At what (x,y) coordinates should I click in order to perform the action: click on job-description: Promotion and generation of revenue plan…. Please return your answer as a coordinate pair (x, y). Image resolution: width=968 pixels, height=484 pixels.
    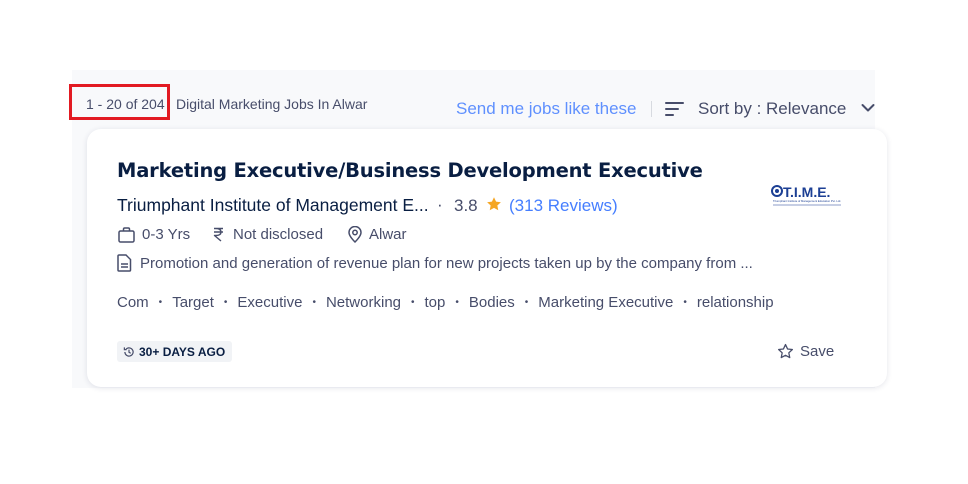
    Looking at the image, I should click on (435, 263).